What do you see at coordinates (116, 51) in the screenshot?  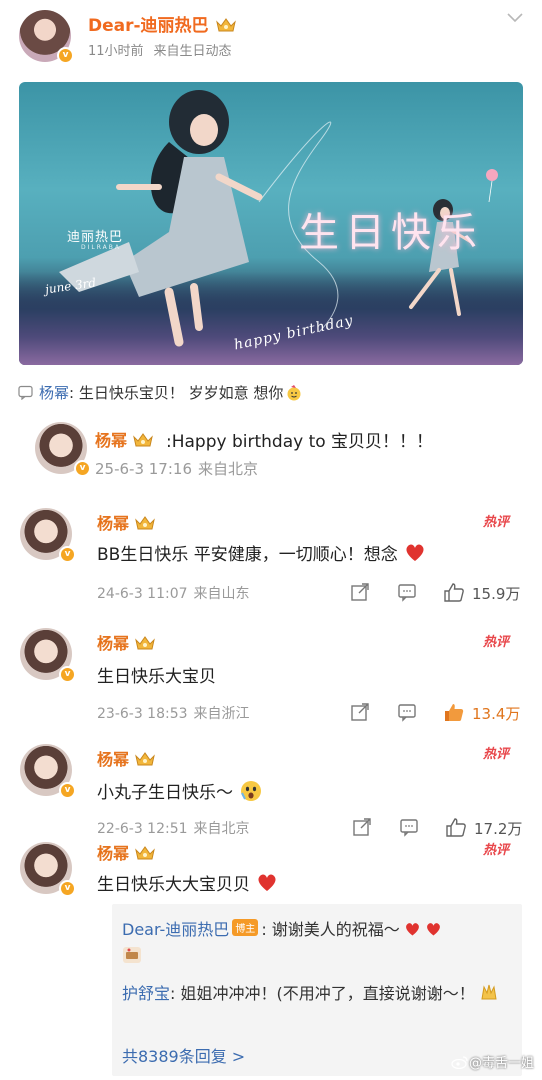 I see `post-time: 11小时前` at bounding box center [116, 51].